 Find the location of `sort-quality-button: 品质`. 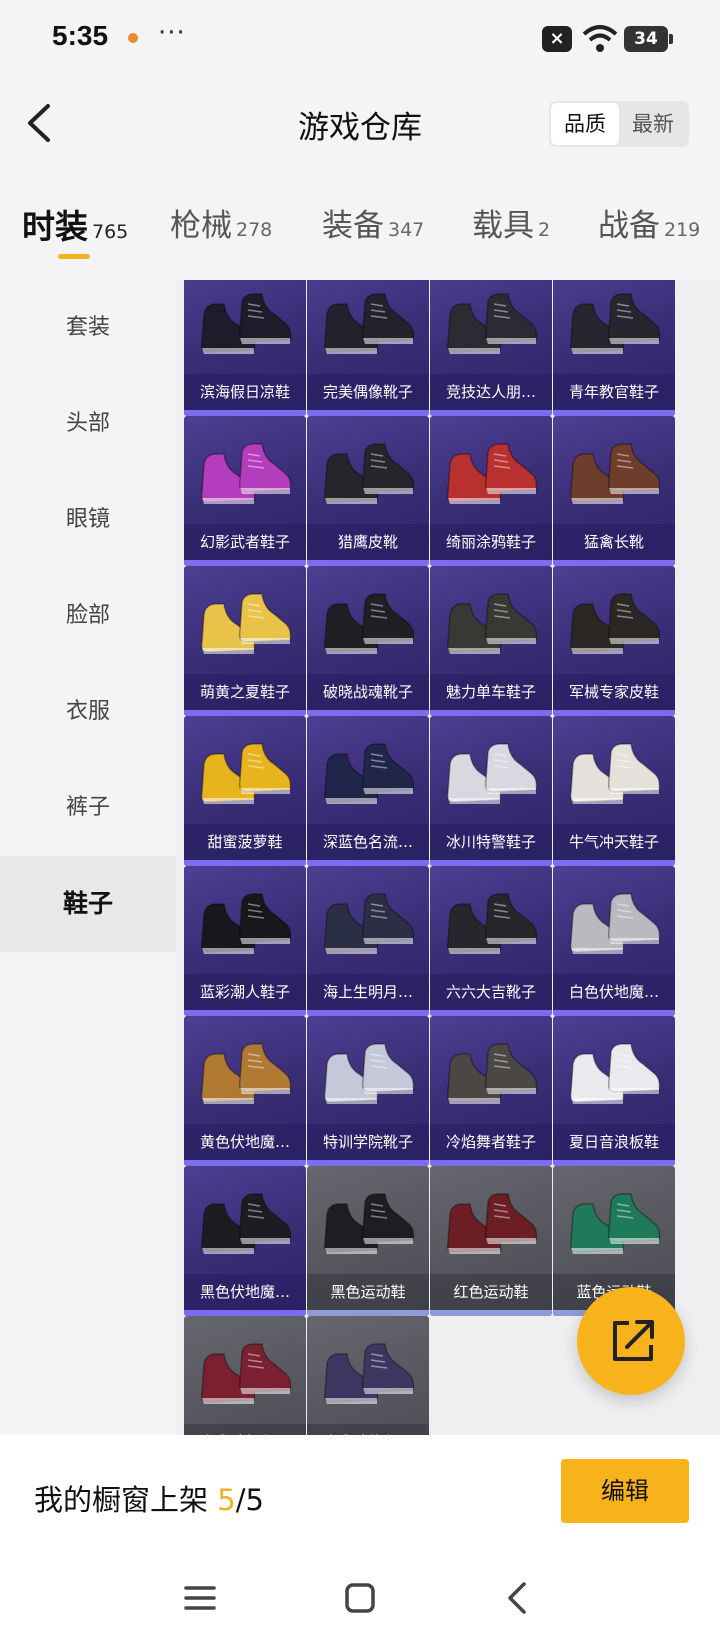

sort-quality-button: 品质 is located at coordinates (585, 124).